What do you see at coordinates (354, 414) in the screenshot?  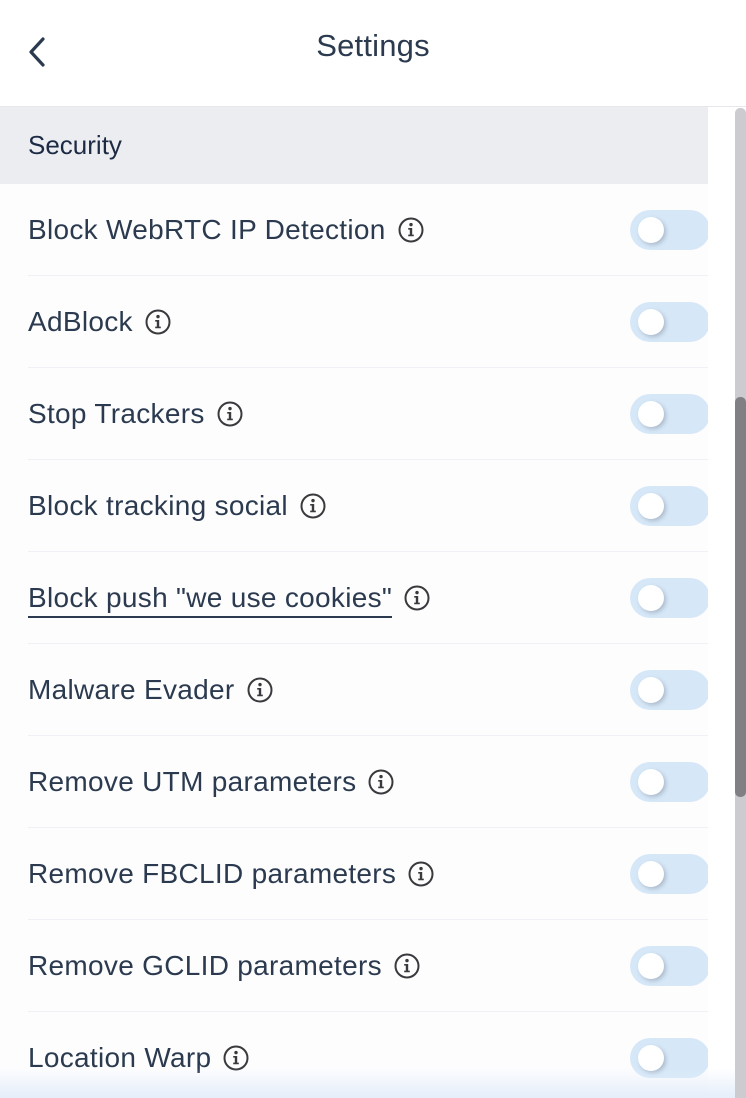 I see `setting-row: Stop Trackers` at bounding box center [354, 414].